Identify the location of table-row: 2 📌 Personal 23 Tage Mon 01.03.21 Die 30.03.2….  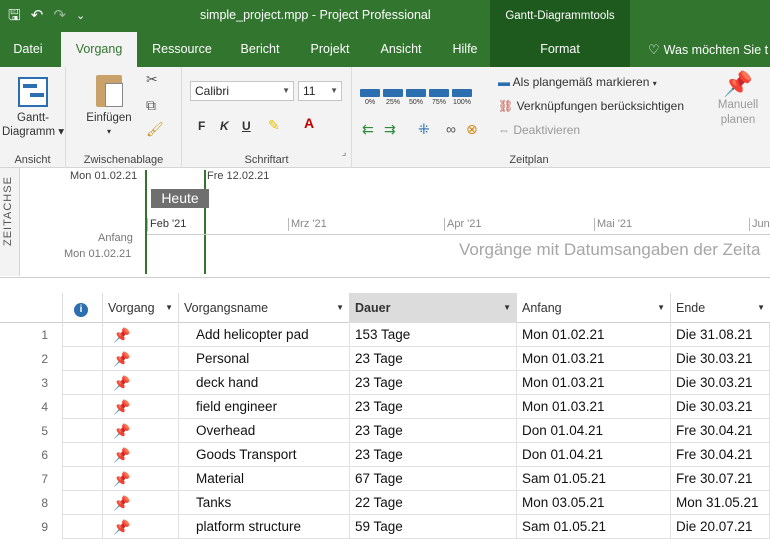
(385, 359).